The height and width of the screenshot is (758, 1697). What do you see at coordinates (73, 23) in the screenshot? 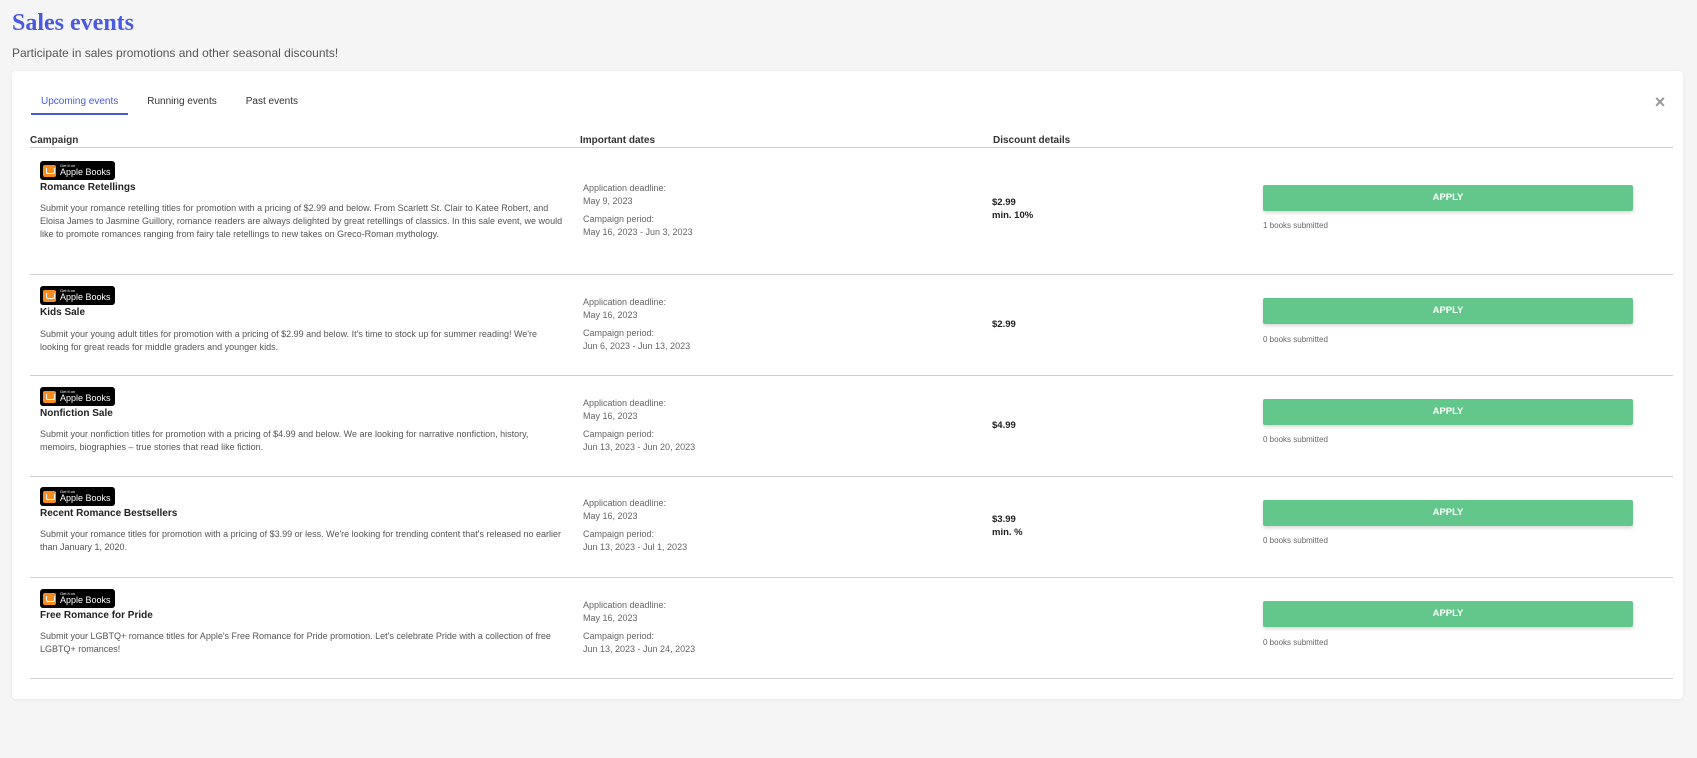
I see `page-title: Sales events` at bounding box center [73, 23].